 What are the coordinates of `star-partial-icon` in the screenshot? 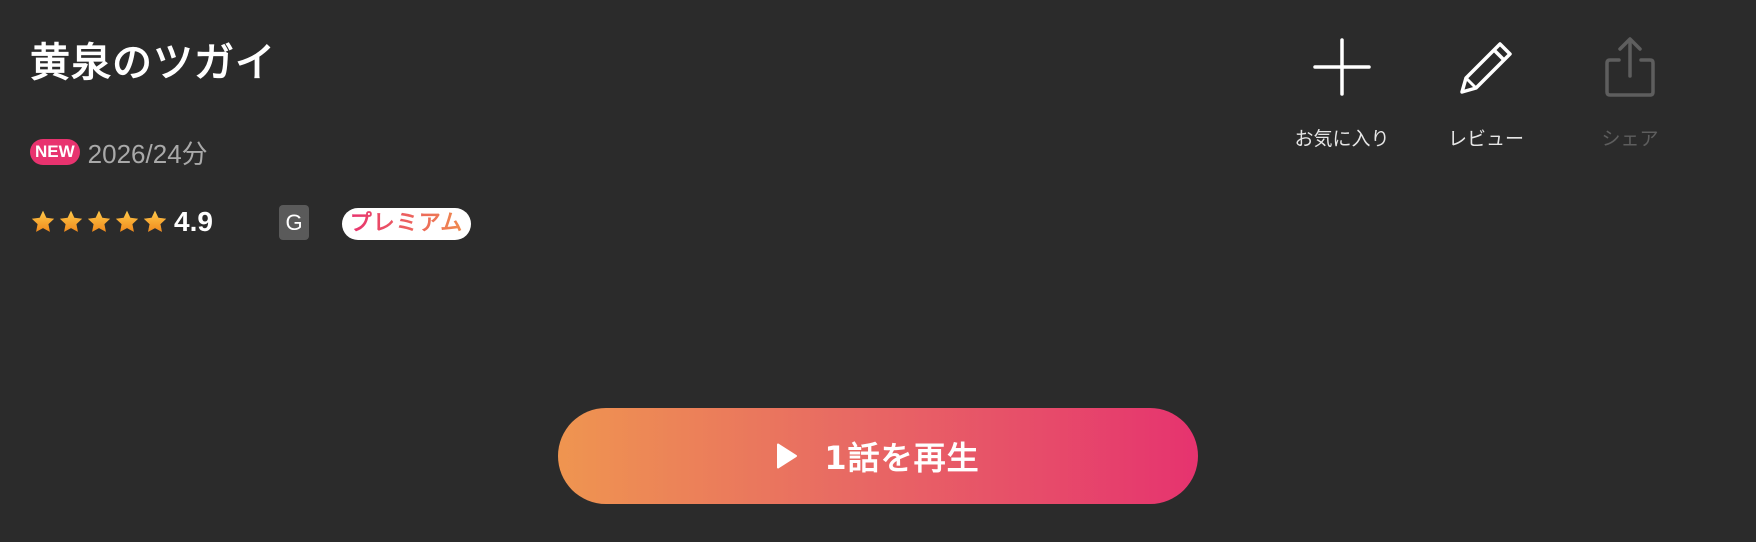 It's located at (155, 221).